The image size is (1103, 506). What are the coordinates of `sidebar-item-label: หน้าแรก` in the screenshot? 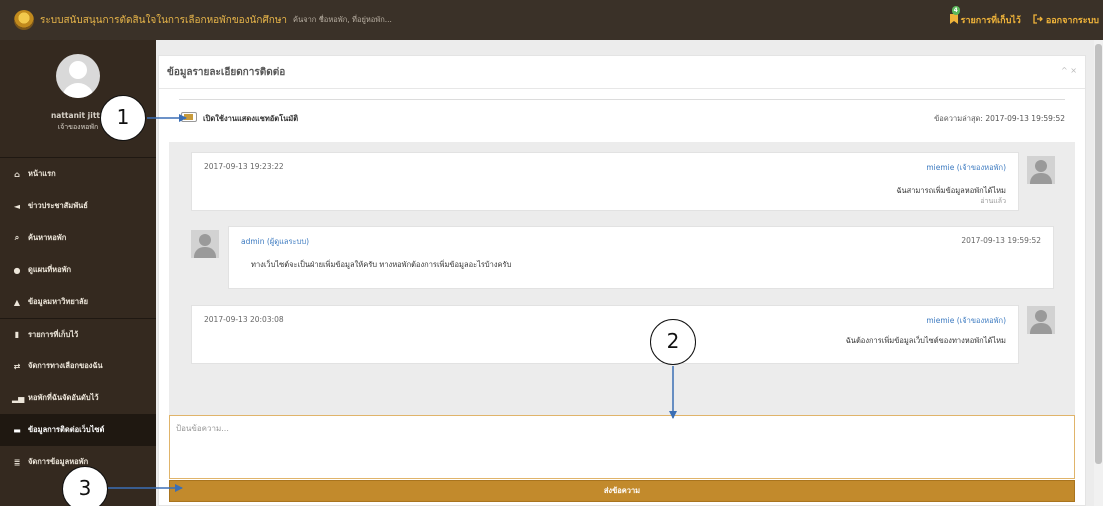 It's located at (42, 173).